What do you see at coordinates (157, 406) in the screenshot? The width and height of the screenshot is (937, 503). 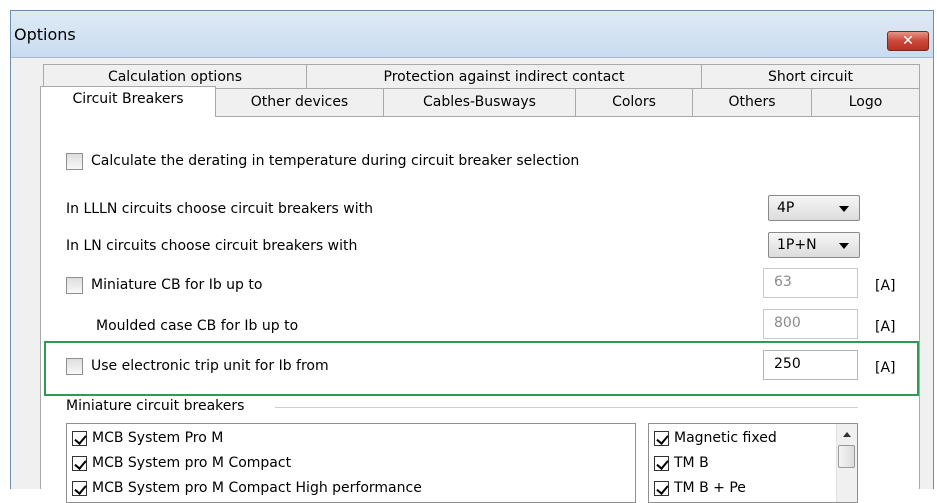 I see `mcb-group-label: Miniature circuit breakers` at bounding box center [157, 406].